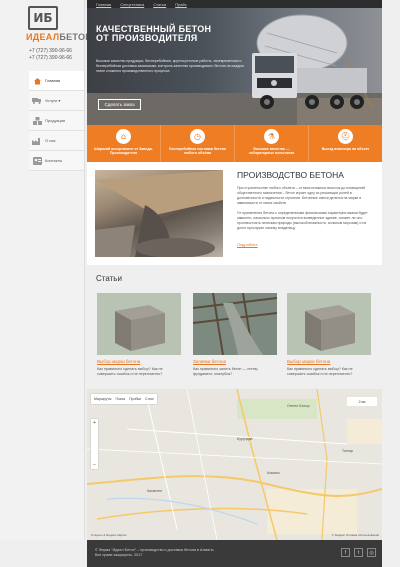 The height and width of the screenshot is (567, 400). I want to click on map-label: Бурундай, so click(245, 439).